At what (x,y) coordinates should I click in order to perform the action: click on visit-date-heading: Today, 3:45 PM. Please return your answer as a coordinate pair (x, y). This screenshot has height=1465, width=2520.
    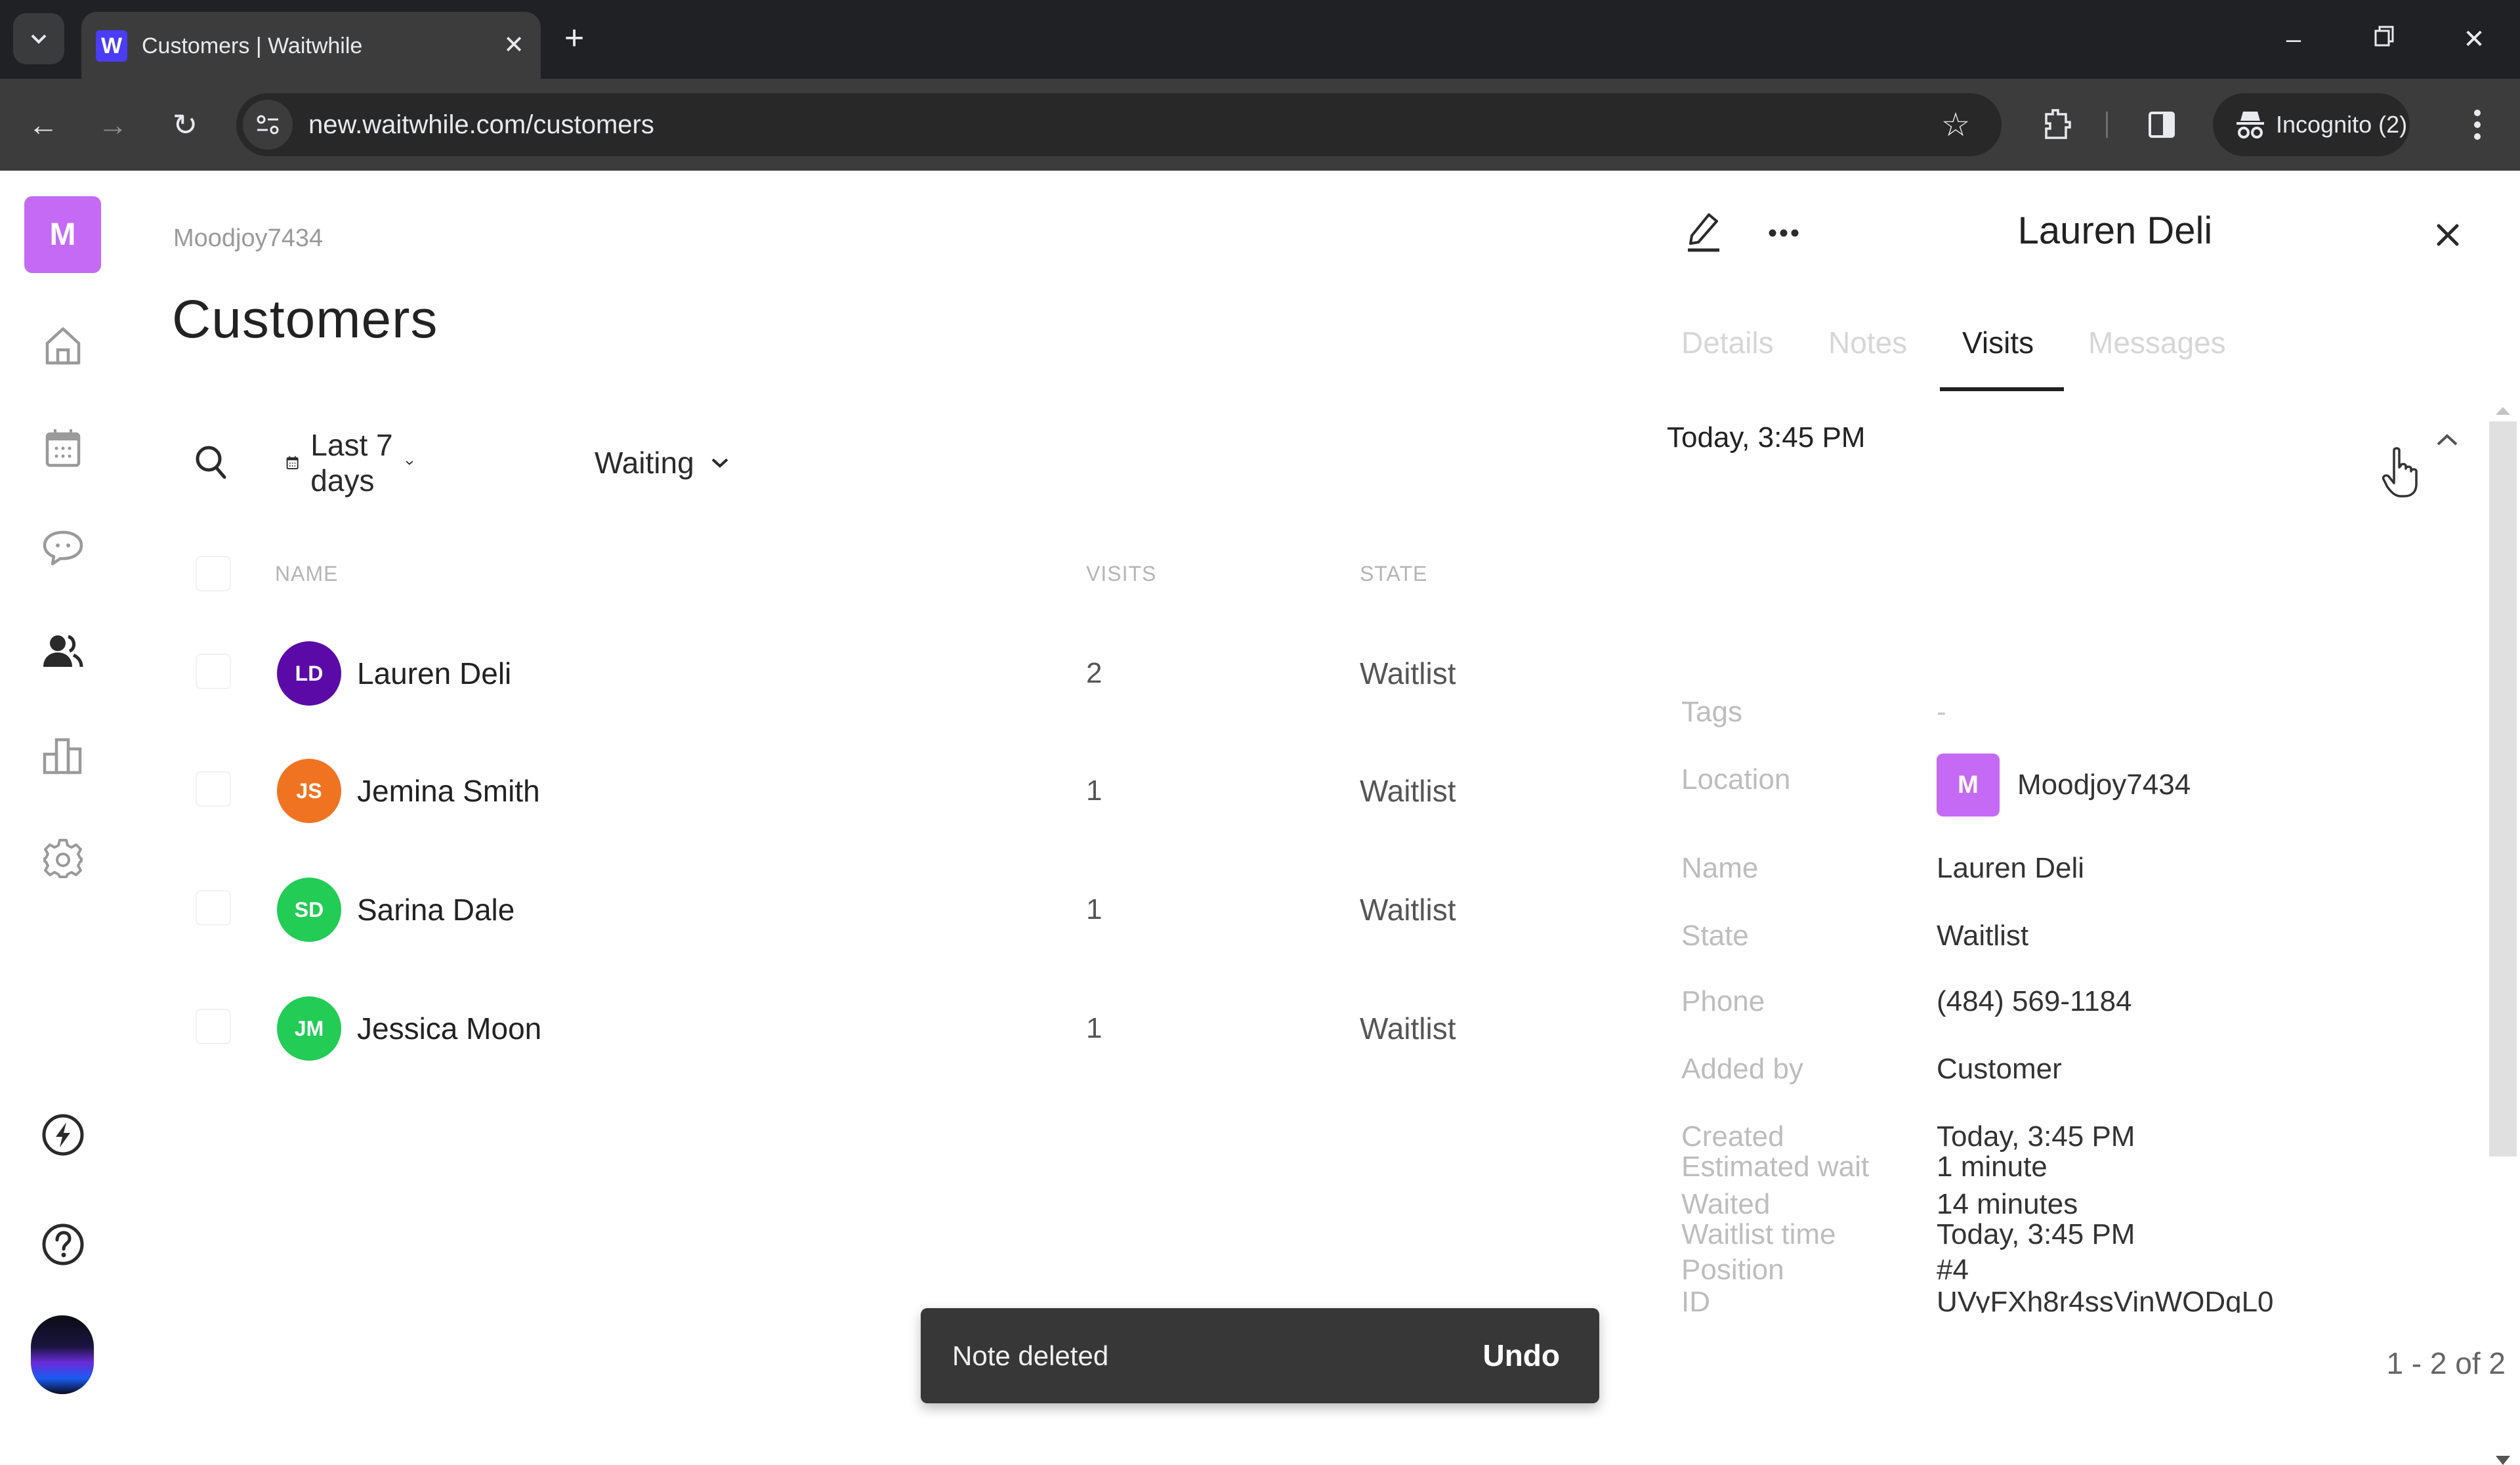
    Looking at the image, I should click on (1766, 437).